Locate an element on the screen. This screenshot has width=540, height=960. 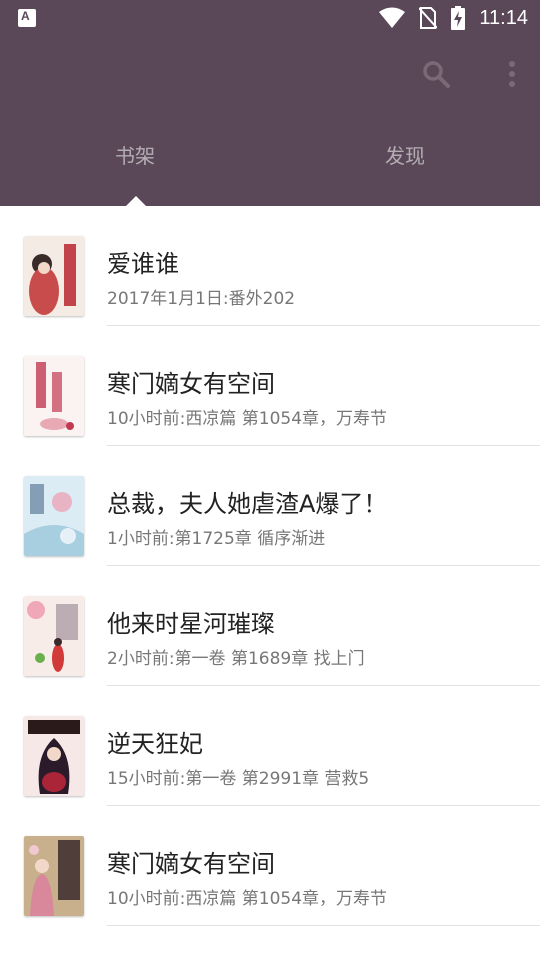
book-title: 他来时星河璀璨 is located at coordinates (191, 624).